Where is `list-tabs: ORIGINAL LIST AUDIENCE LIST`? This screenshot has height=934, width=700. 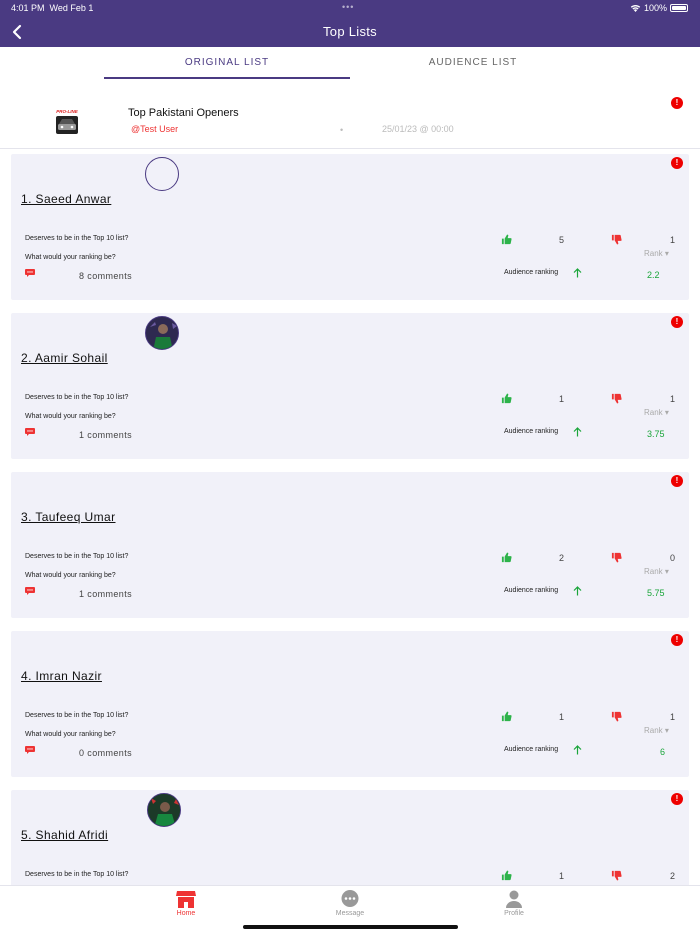
list-tabs: ORIGINAL LIST AUDIENCE LIST is located at coordinates (350, 63).